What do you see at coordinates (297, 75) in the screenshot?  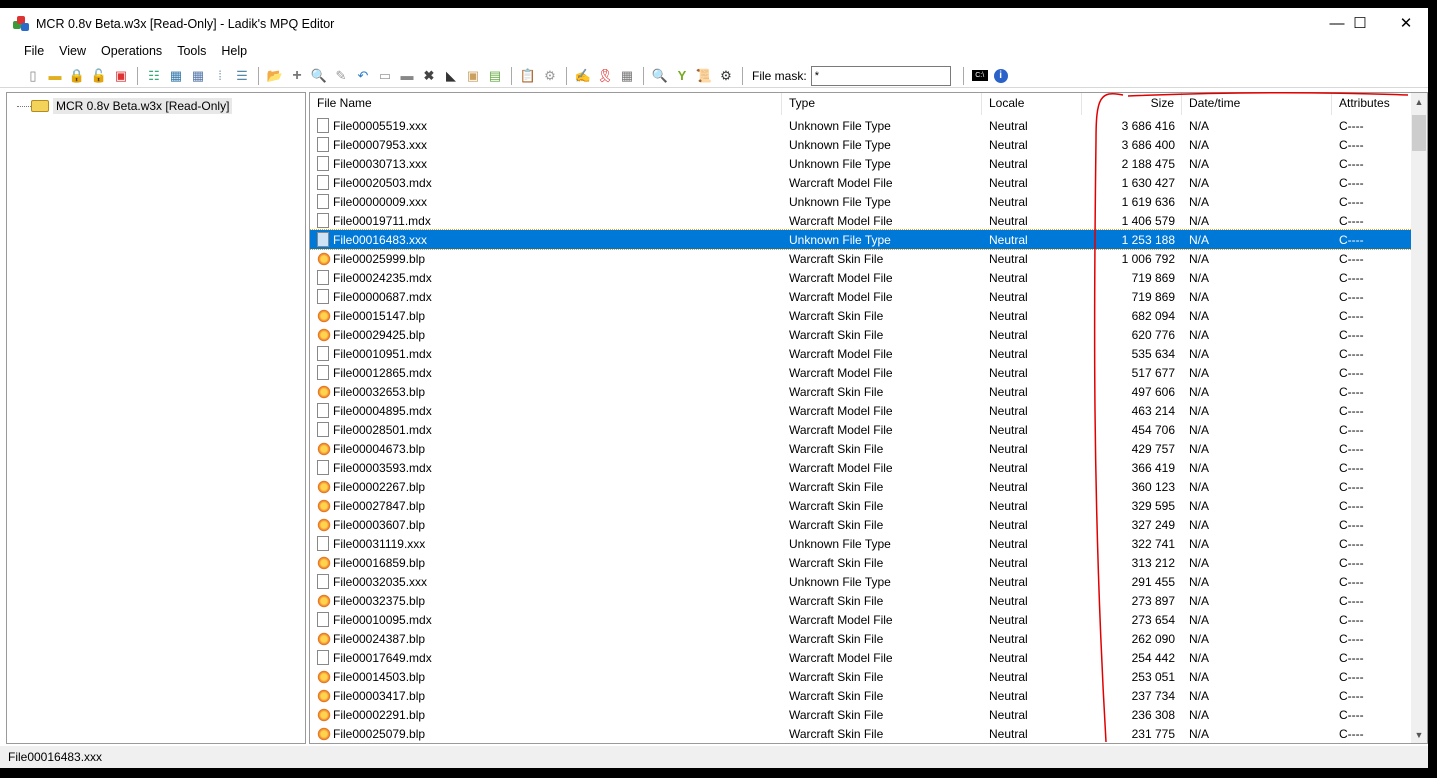 I see `add-icon: +` at bounding box center [297, 75].